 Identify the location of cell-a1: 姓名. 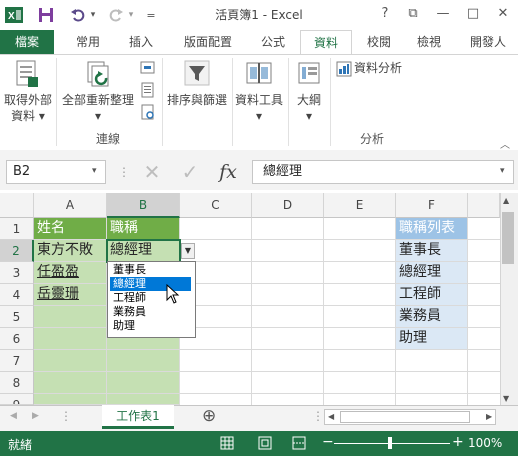
(70, 229).